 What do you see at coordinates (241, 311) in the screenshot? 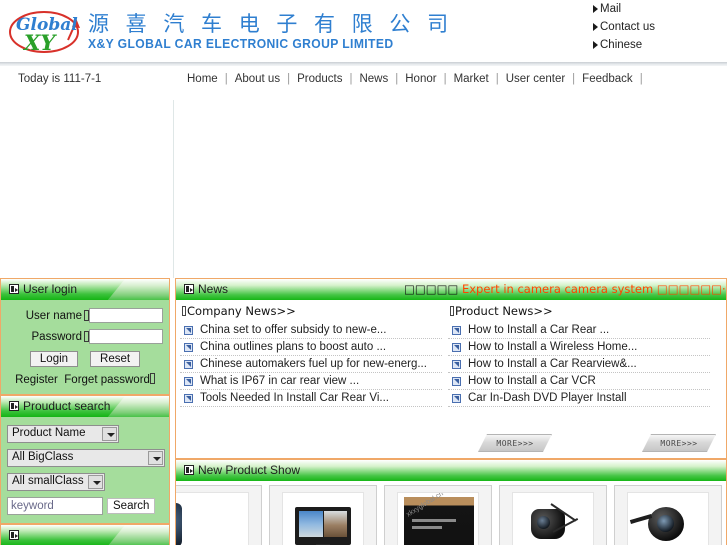
I see `company-news-heading: Company News>>` at bounding box center [241, 311].